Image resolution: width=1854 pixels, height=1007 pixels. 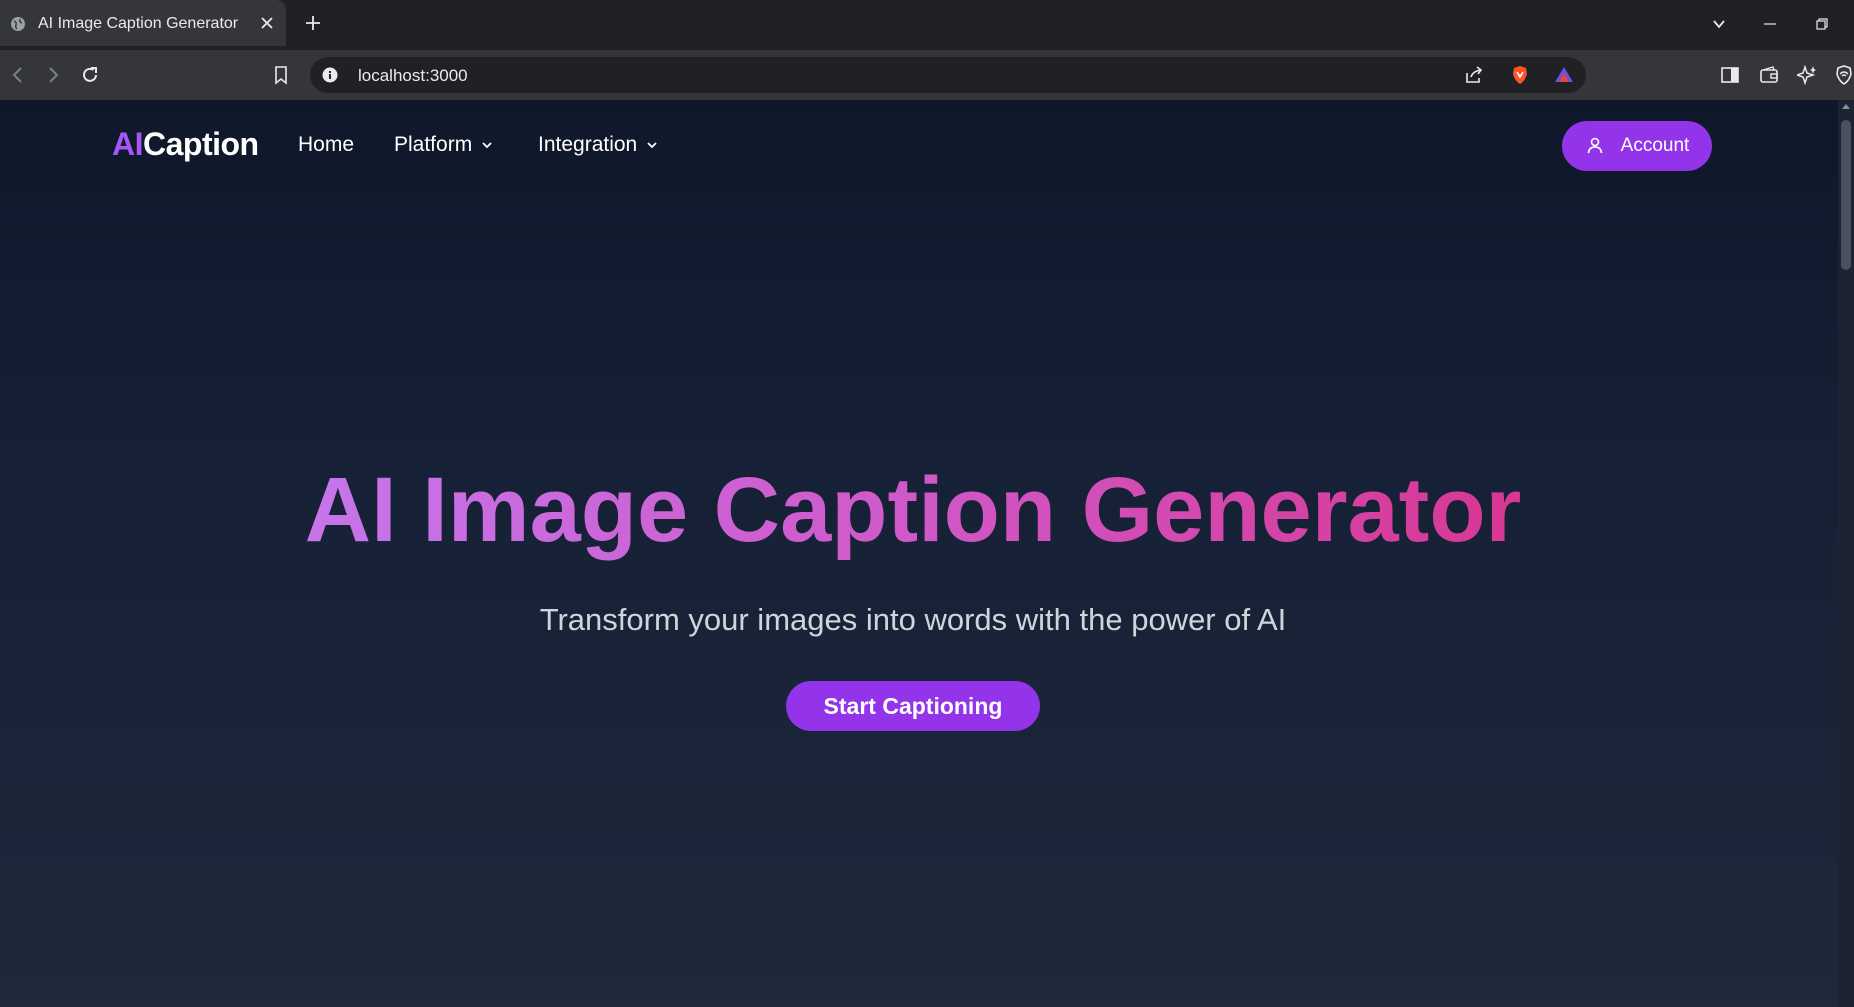 I want to click on globe-icon, so click(x=18, y=24).